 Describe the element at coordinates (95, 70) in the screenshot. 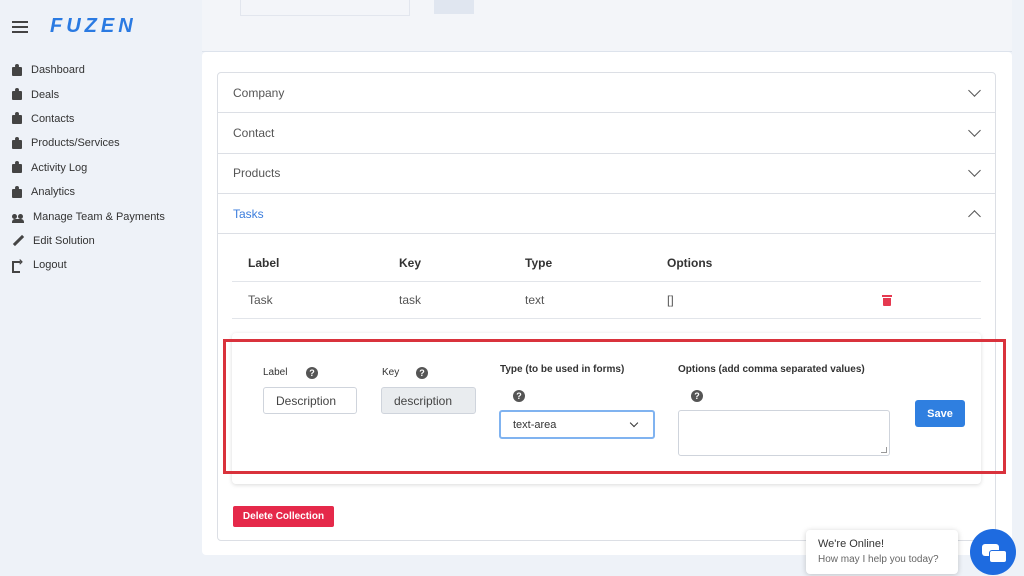

I see `sidebar-item-dashboard: Dashboard` at that location.